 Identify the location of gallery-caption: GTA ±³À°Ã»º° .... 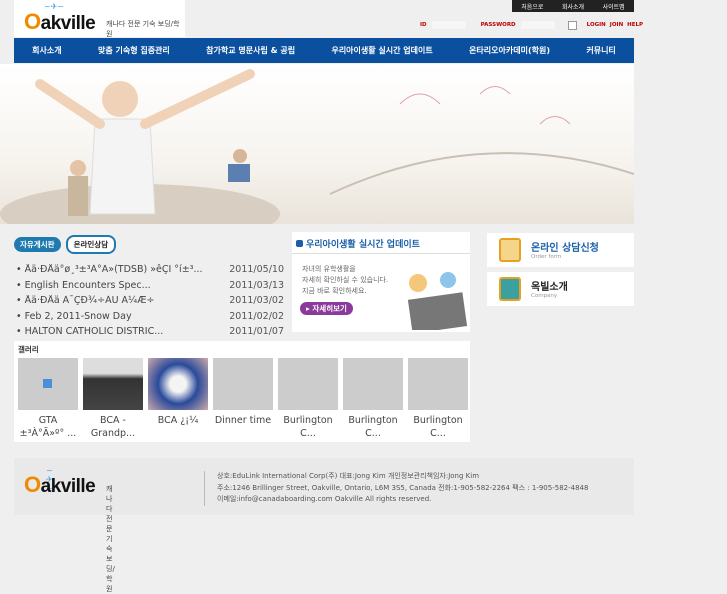
(48, 427).